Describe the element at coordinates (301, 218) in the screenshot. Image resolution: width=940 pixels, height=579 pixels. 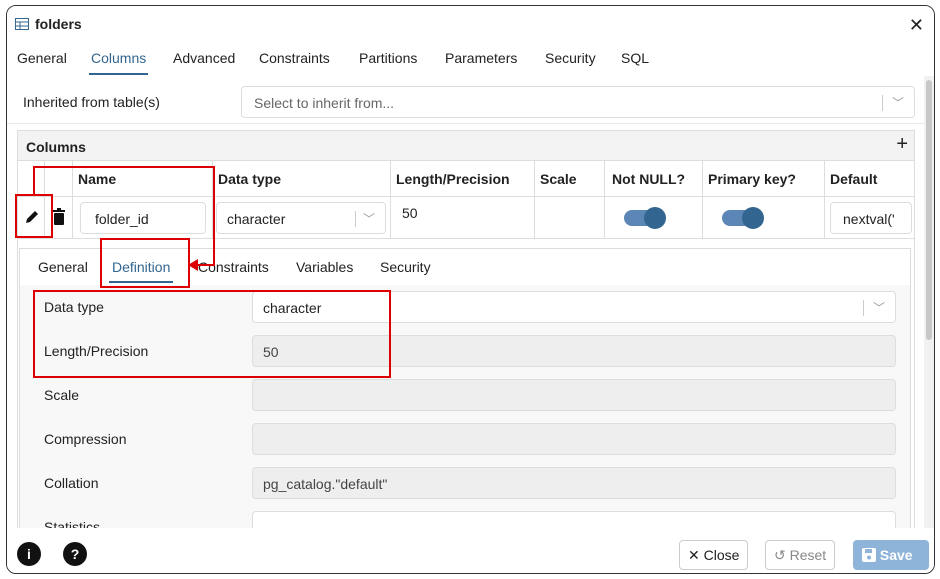
I see `column-datatype-select: character ﹀` at that location.